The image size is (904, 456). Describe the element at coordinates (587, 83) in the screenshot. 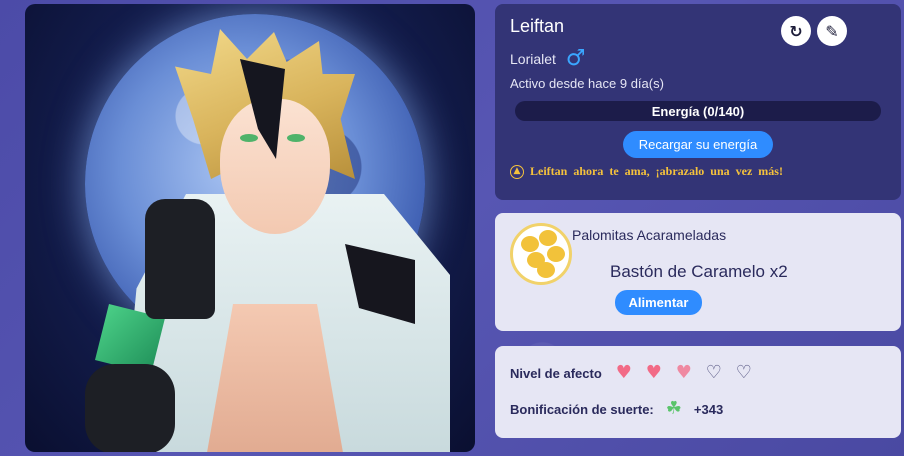

I see `activity-status: Activo desde hace 9 día(s)` at that location.